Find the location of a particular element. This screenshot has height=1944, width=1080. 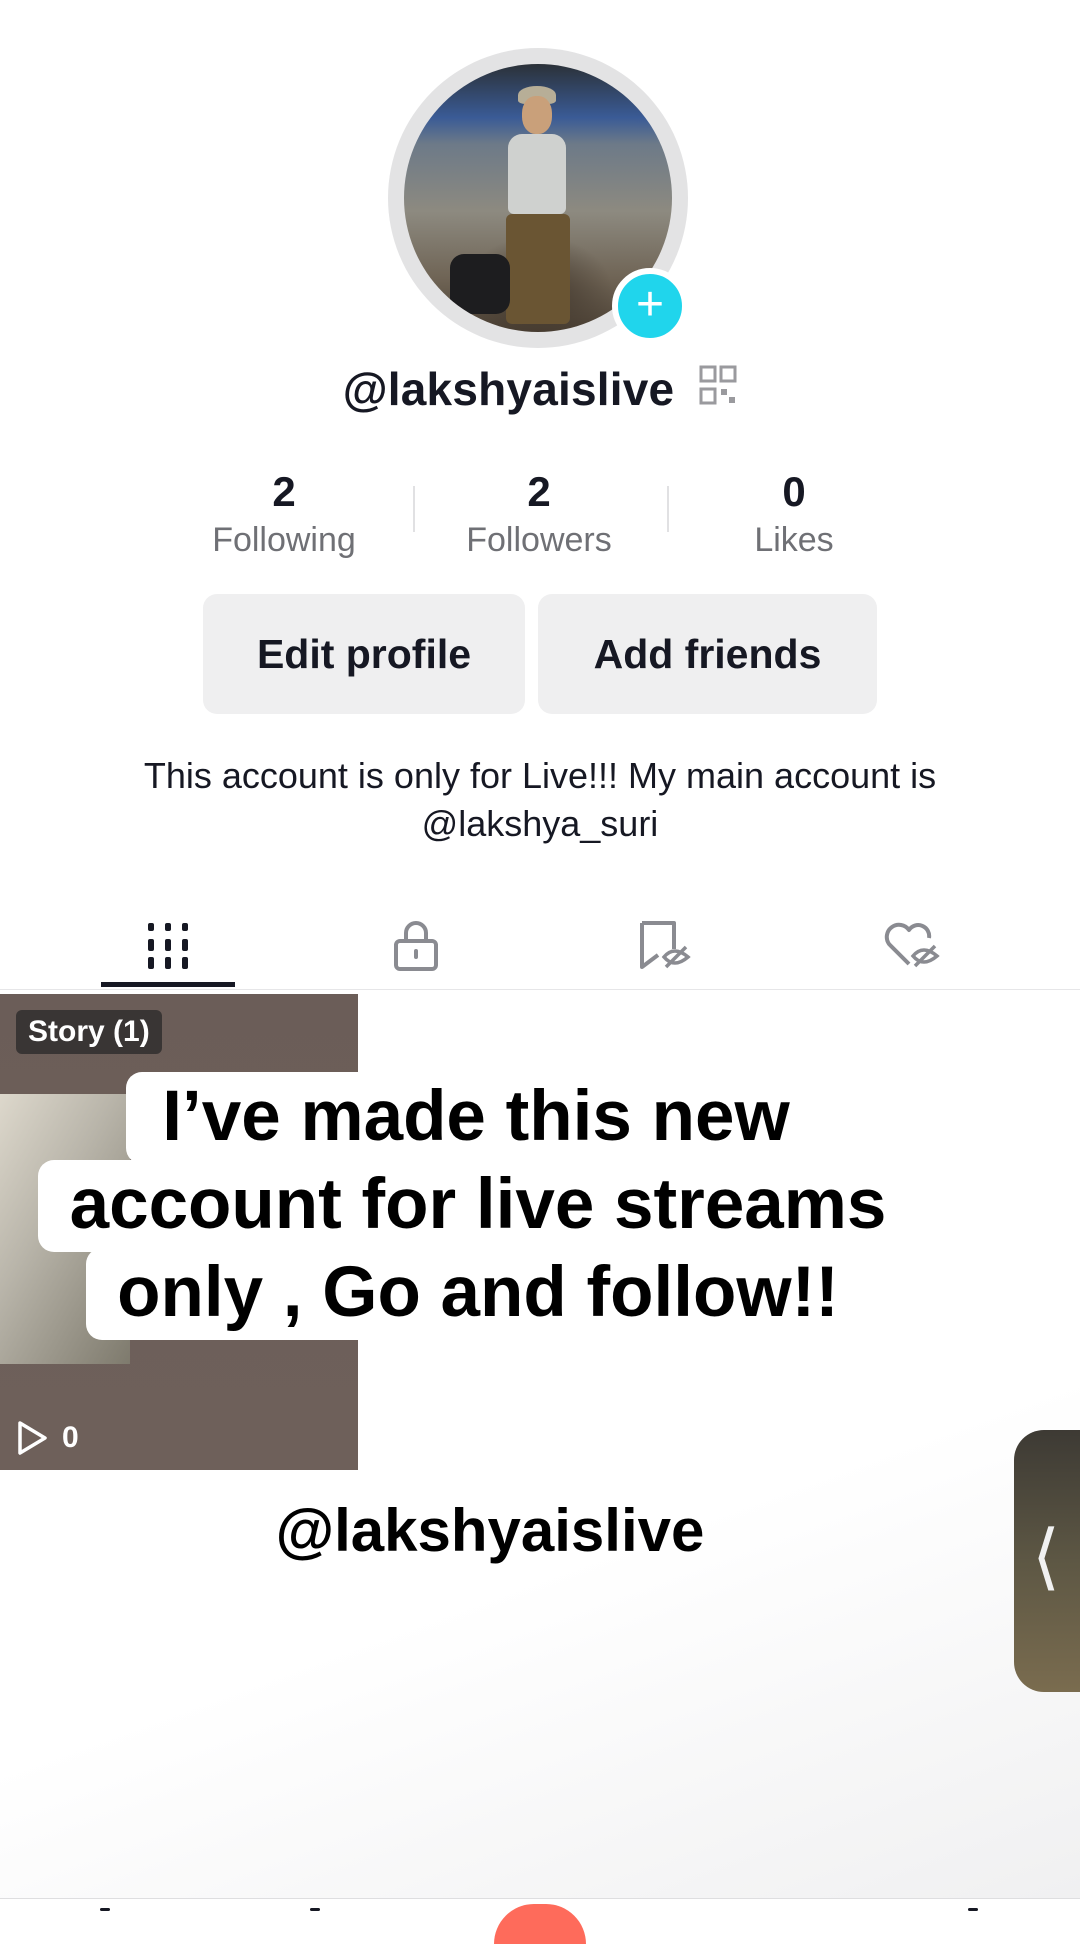

stat-following-value: 2 is located at coordinates (284, 491).